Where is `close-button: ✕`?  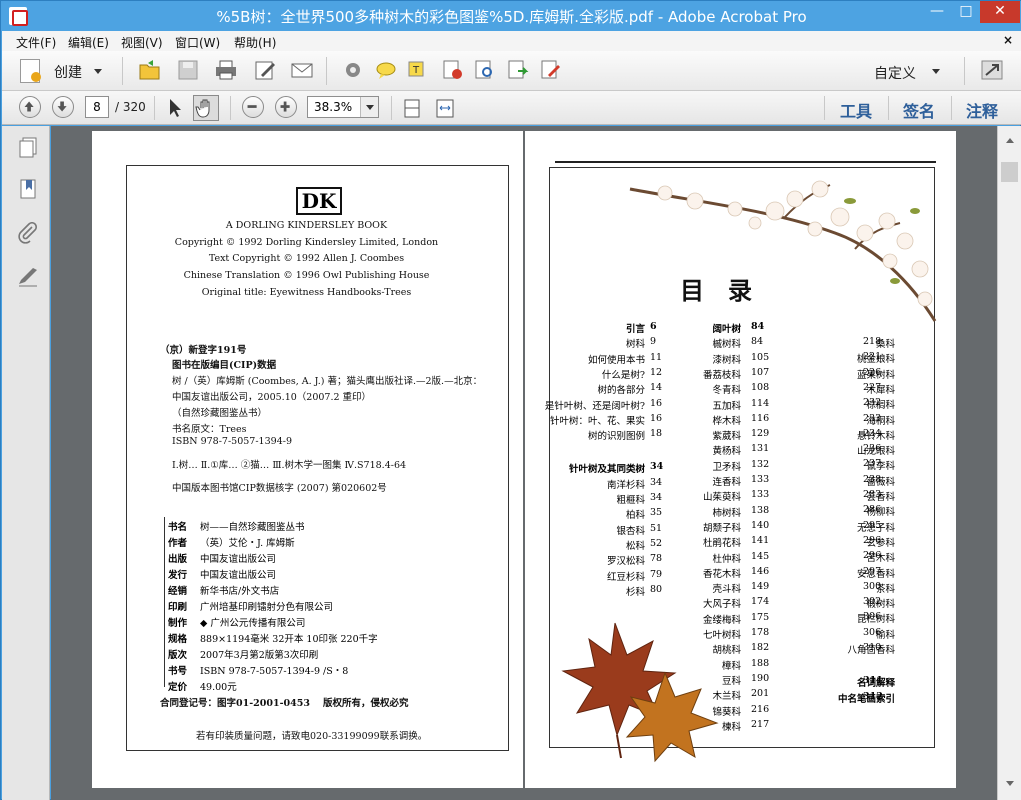
close-button: ✕ is located at coordinates (1000, 12).